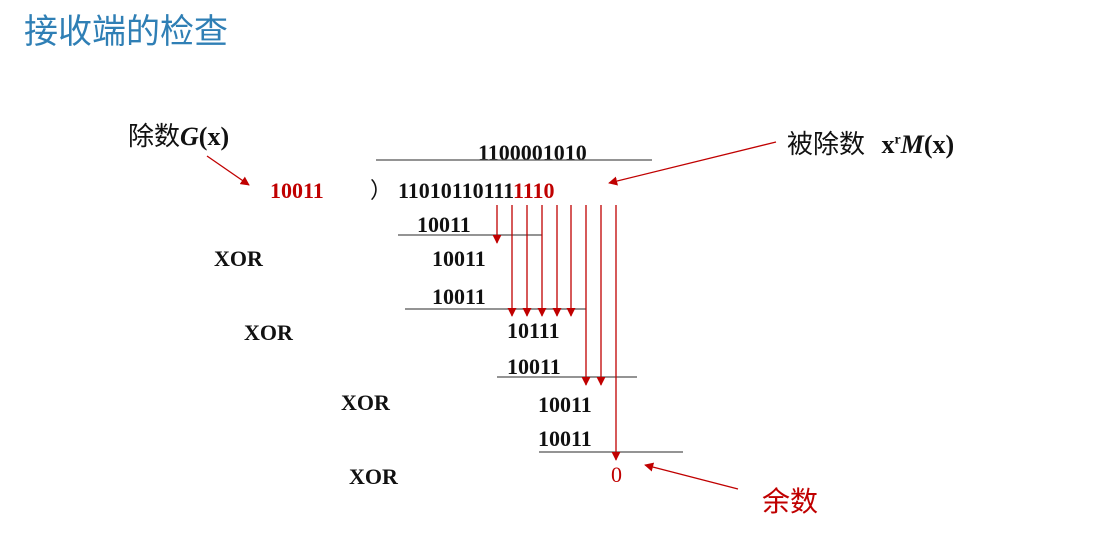 This screenshot has width=1117, height=548. I want to click on divisor-pointer-arrow, so click(228, 170).